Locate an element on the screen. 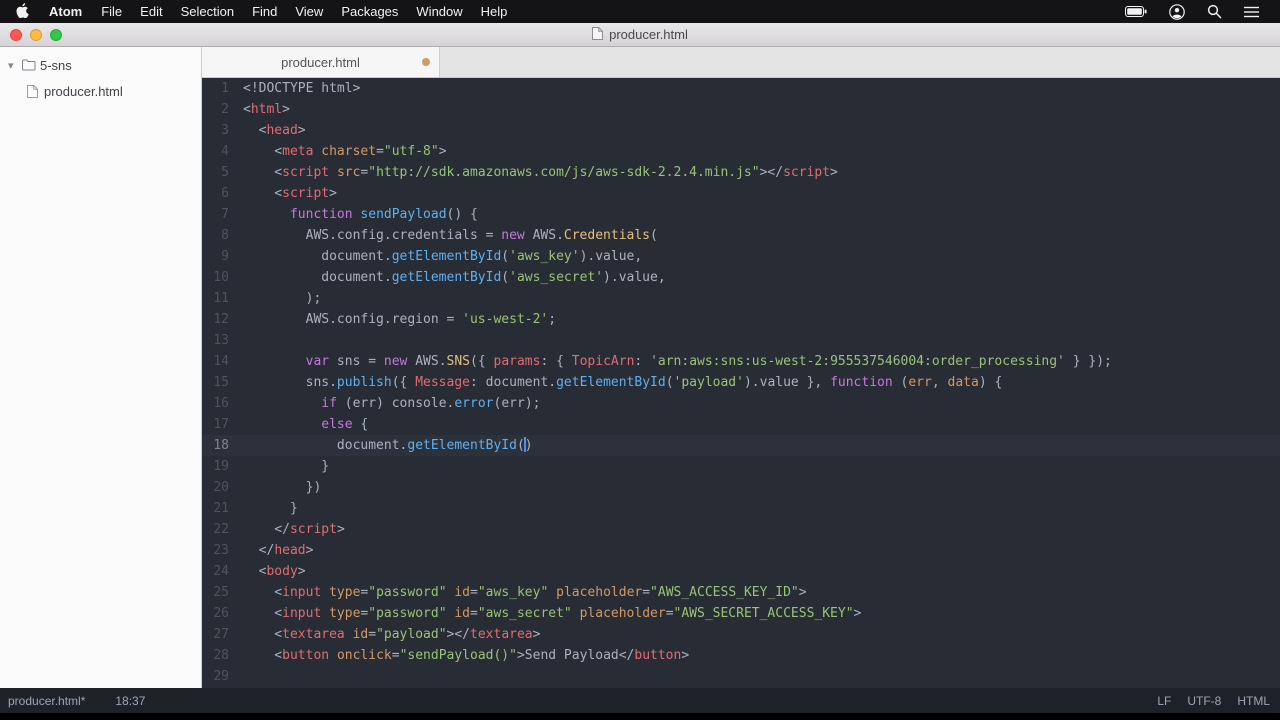 Image resolution: width=1280 pixels, height=720 pixels. menu-status-icons is located at coordinates (1192, 11).